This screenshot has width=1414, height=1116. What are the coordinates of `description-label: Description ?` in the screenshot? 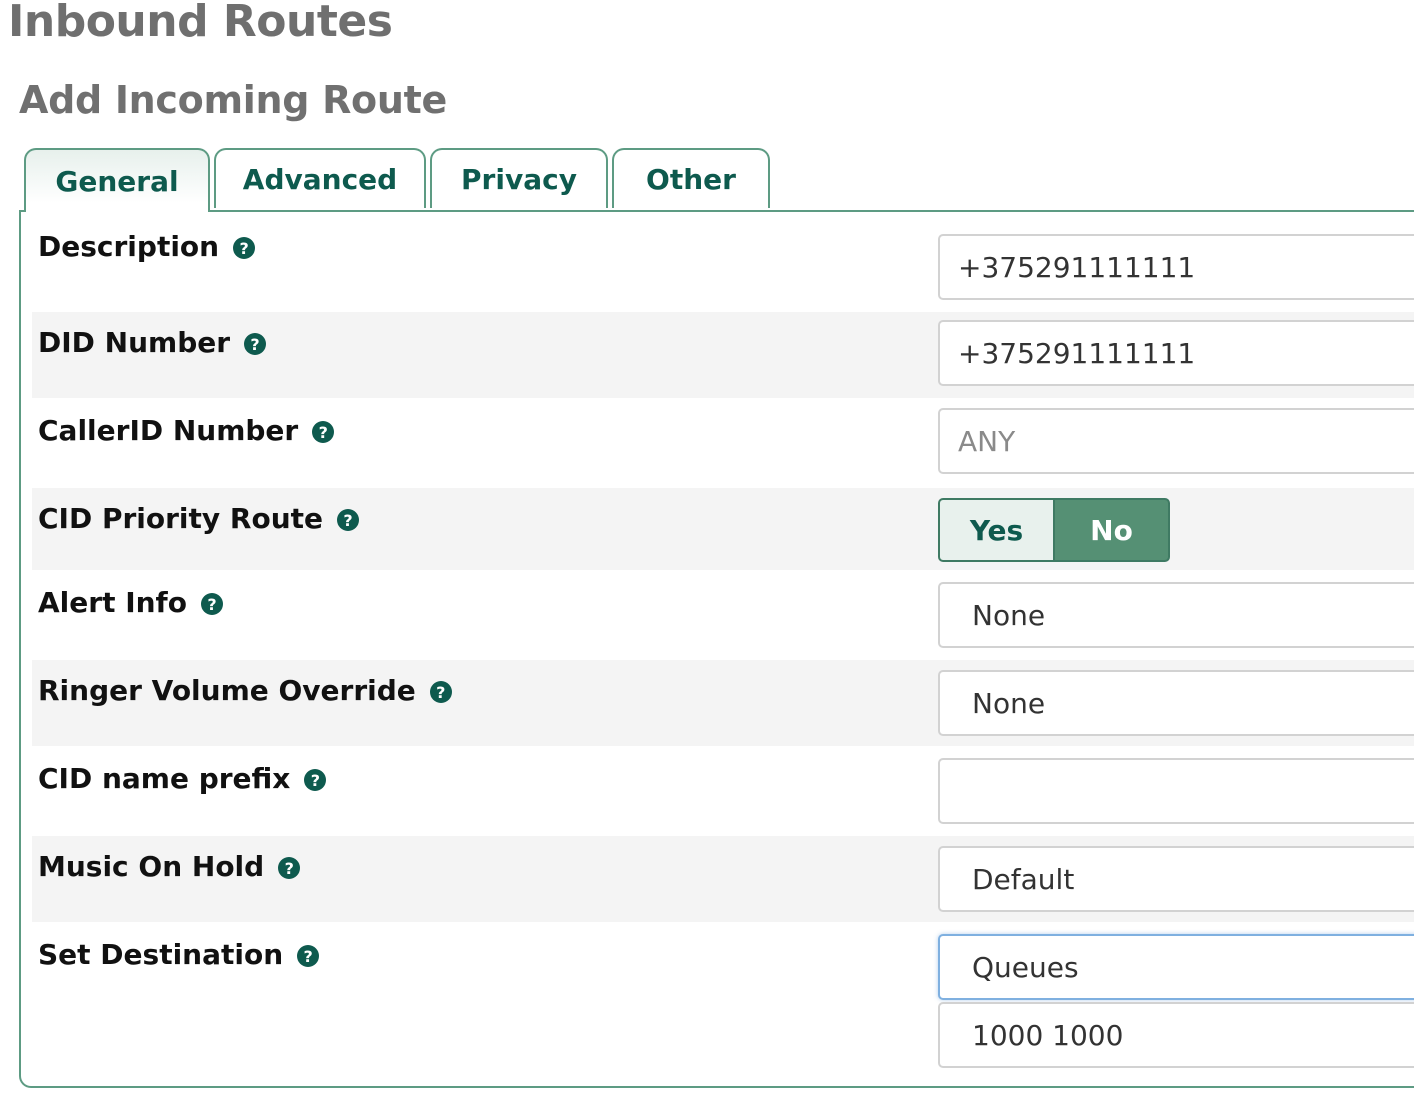 It's located at (147, 246).